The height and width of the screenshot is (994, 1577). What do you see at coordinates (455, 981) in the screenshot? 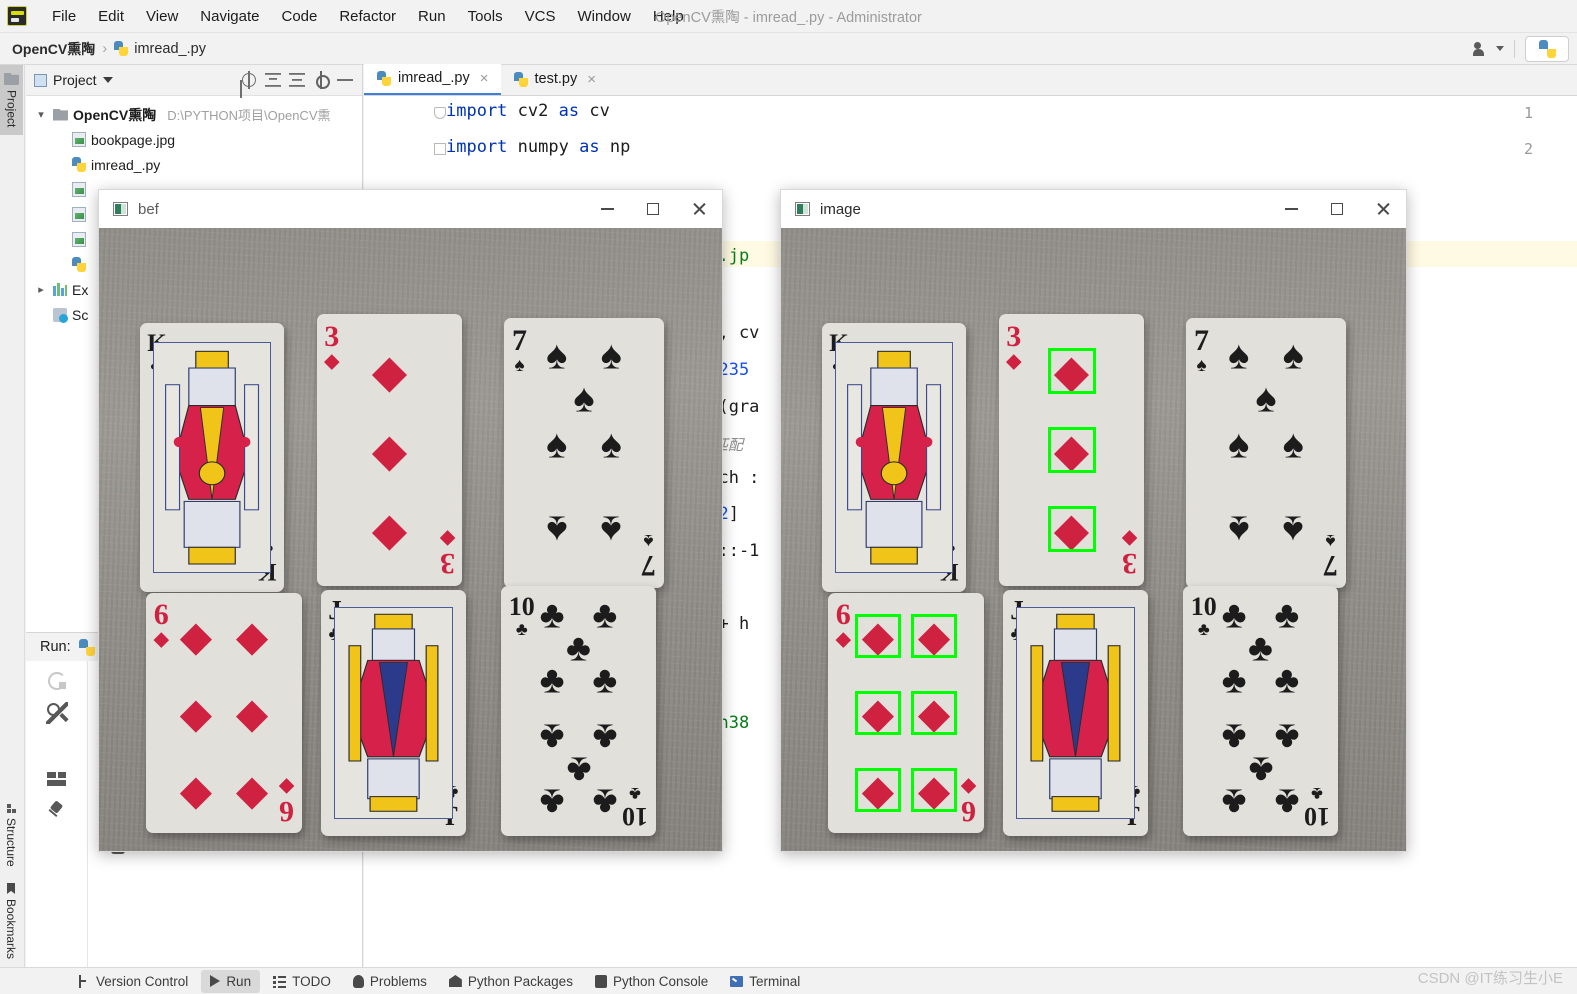
I see `package-icon` at bounding box center [455, 981].